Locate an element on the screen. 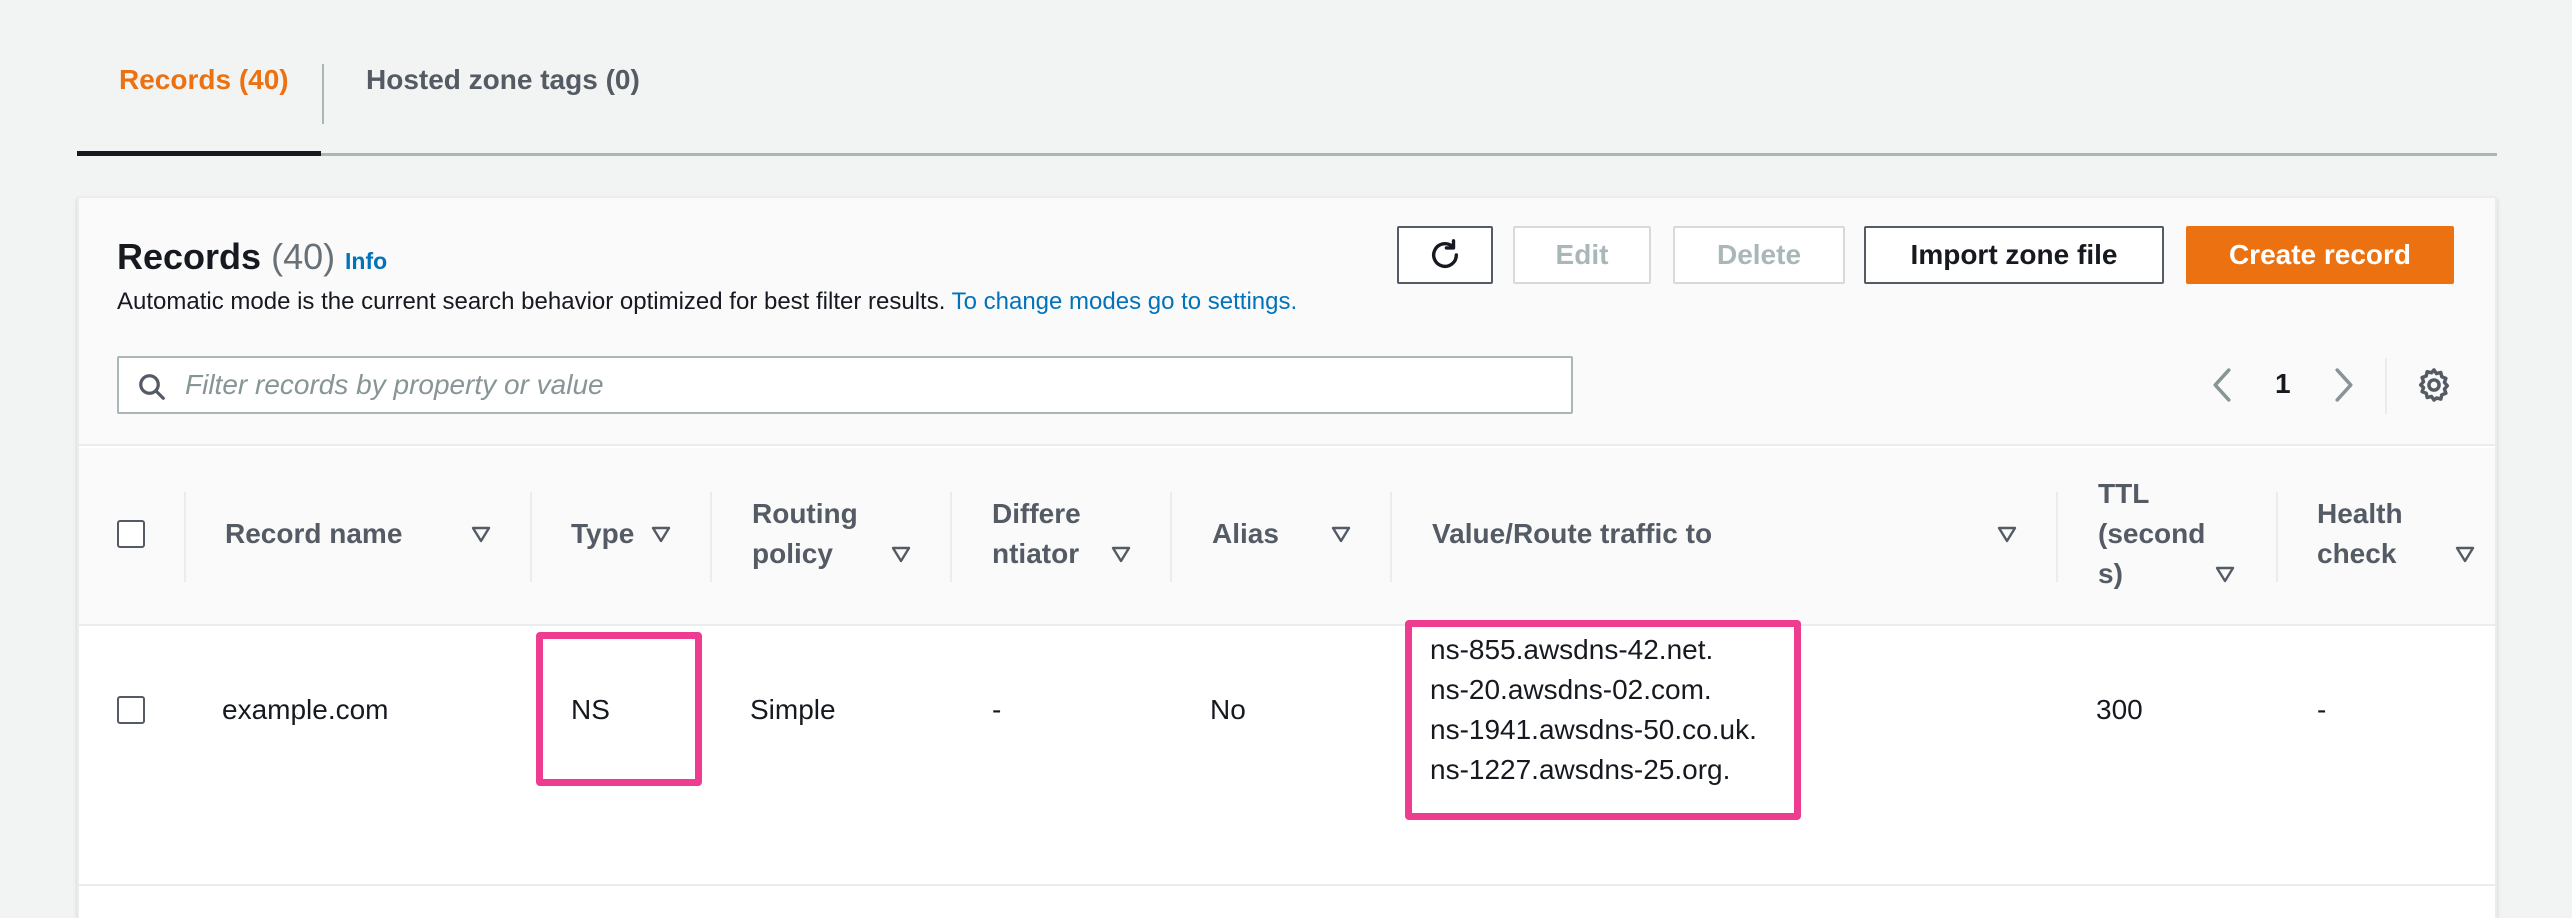 This screenshot has width=2572, height=918. column-header-label: s) is located at coordinates (2110, 573).